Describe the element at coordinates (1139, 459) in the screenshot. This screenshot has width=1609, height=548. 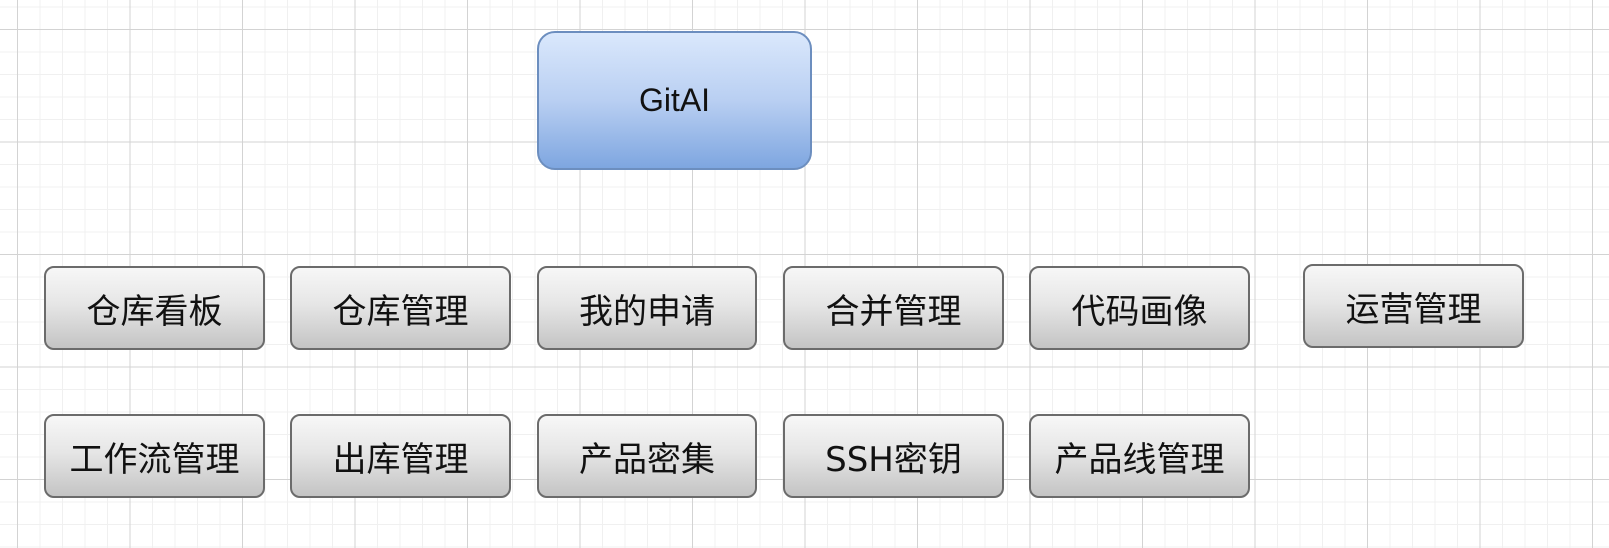
I see `node-label: 产品线管理` at that location.